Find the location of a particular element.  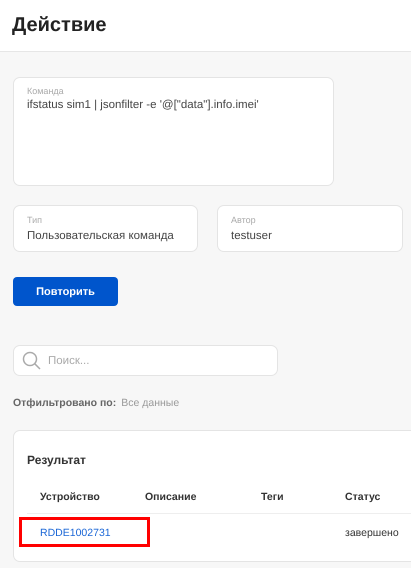

command-field: Команда ifstatus sim1 | jsonfilter -e '@["data"].info.imei' is located at coordinates (173, 131).